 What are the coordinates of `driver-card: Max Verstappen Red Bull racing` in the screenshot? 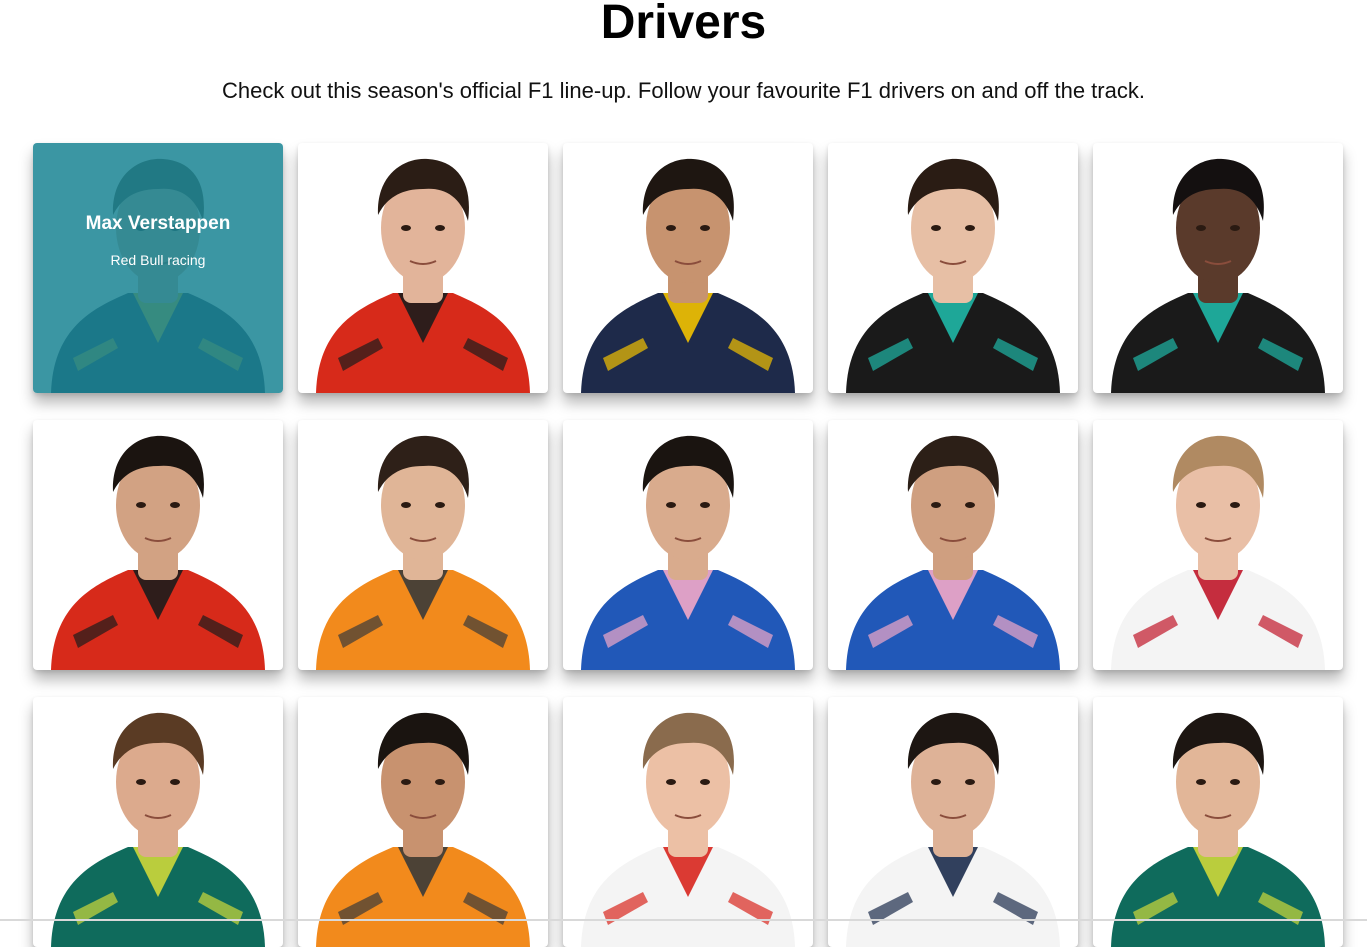 It's located at (158, 268).